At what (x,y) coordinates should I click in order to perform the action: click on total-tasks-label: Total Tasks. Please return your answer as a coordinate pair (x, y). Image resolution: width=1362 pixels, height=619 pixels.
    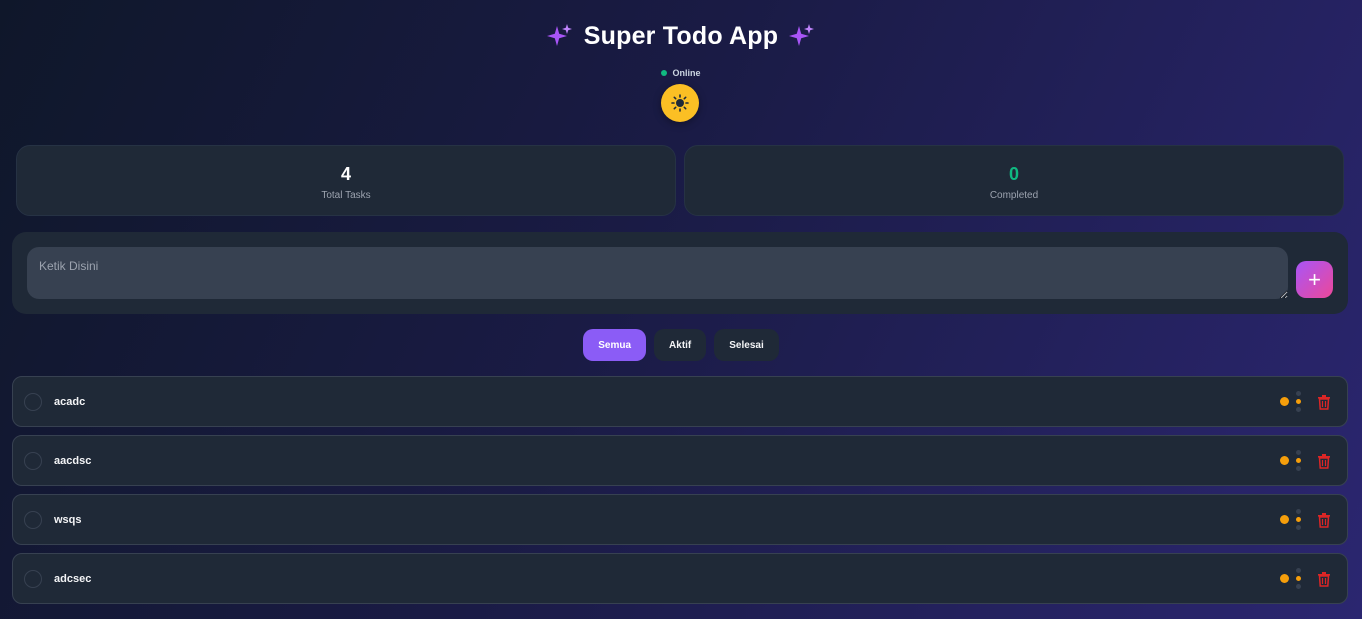
    Looking at the image, I should click on (346, 195).